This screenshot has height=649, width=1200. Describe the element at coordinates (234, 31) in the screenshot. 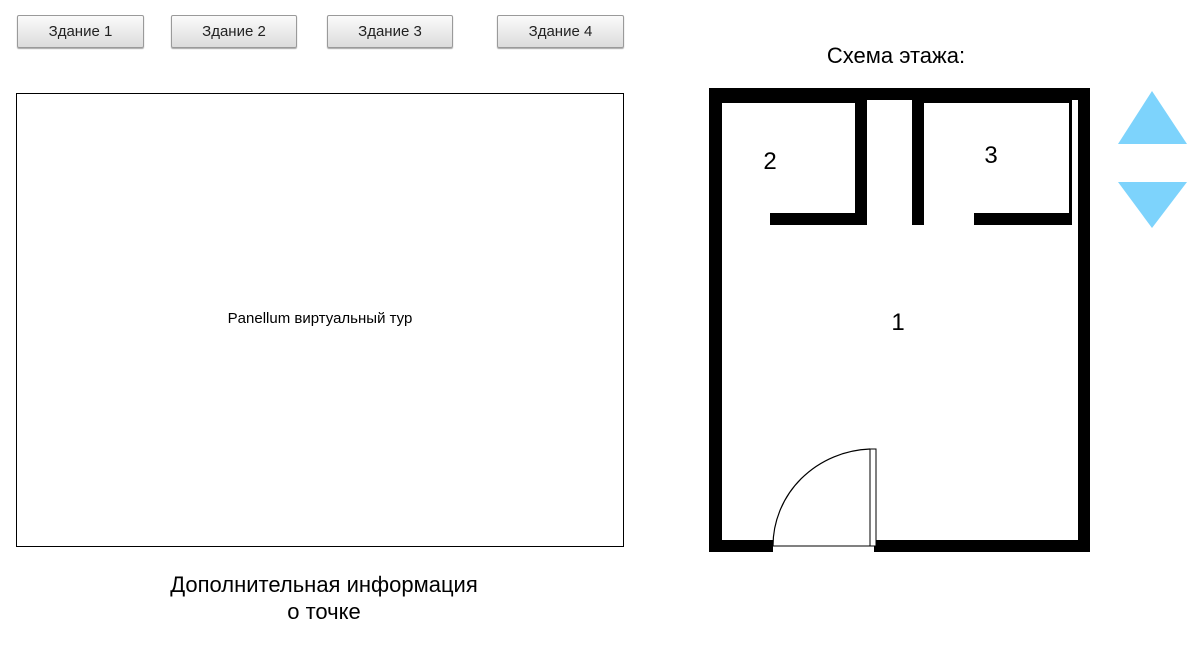

I see `building-2-button: Здание 2` at that location.